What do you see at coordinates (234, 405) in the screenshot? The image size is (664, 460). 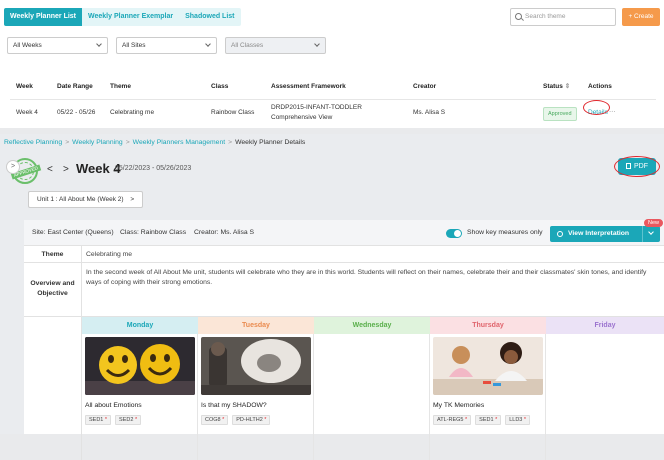 I see `activity-title: Is that my SHADOW?` at bounding box center [234, 405].